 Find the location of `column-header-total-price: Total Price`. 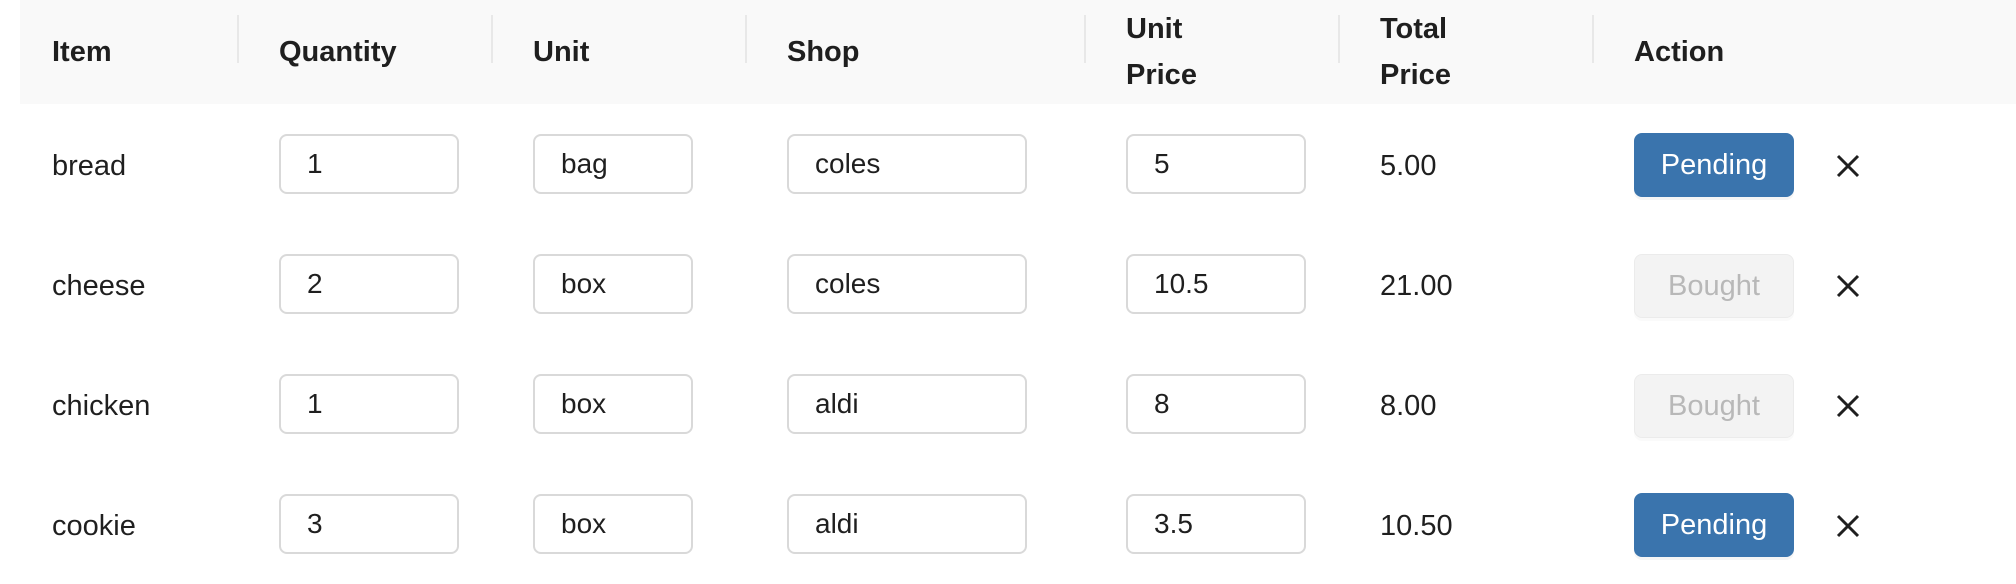

column-header-total-price: Total Price is located at coordinates (1415, 52).